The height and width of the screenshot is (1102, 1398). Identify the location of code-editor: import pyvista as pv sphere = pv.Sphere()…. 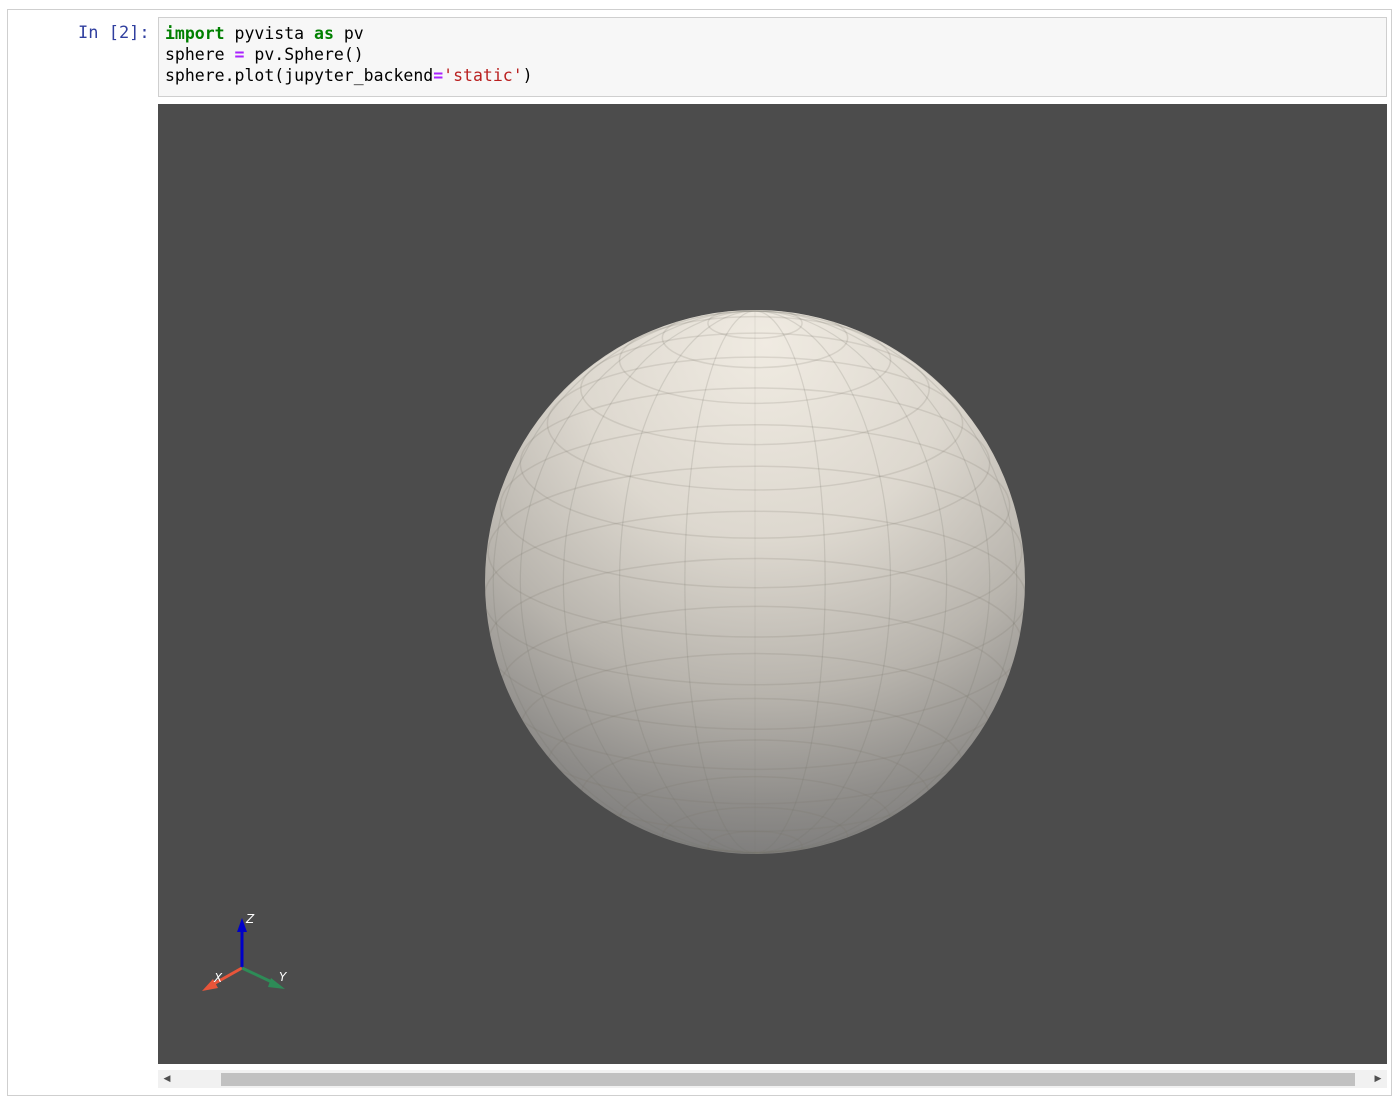
(772, 57).